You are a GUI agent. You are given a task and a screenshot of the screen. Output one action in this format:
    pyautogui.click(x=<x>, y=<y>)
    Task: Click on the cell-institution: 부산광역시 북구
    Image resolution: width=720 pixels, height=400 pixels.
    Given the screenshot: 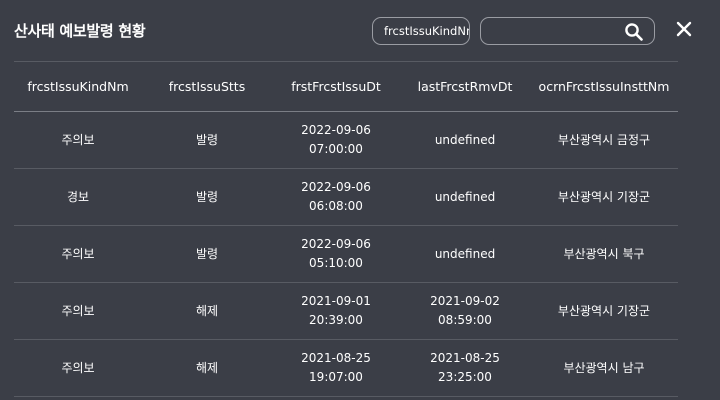 What is the action you would take?
    pyautogui.click(x=604, y=254)
    